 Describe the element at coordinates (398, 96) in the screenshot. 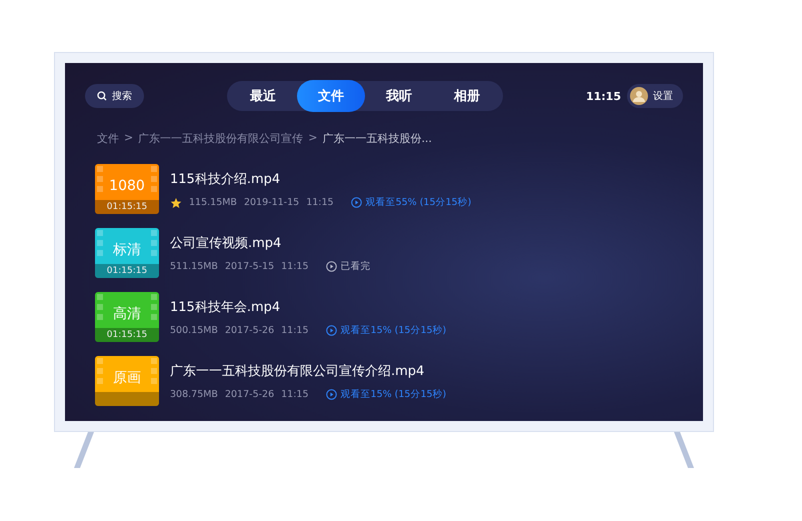

I see `tab: 我听` at that location.